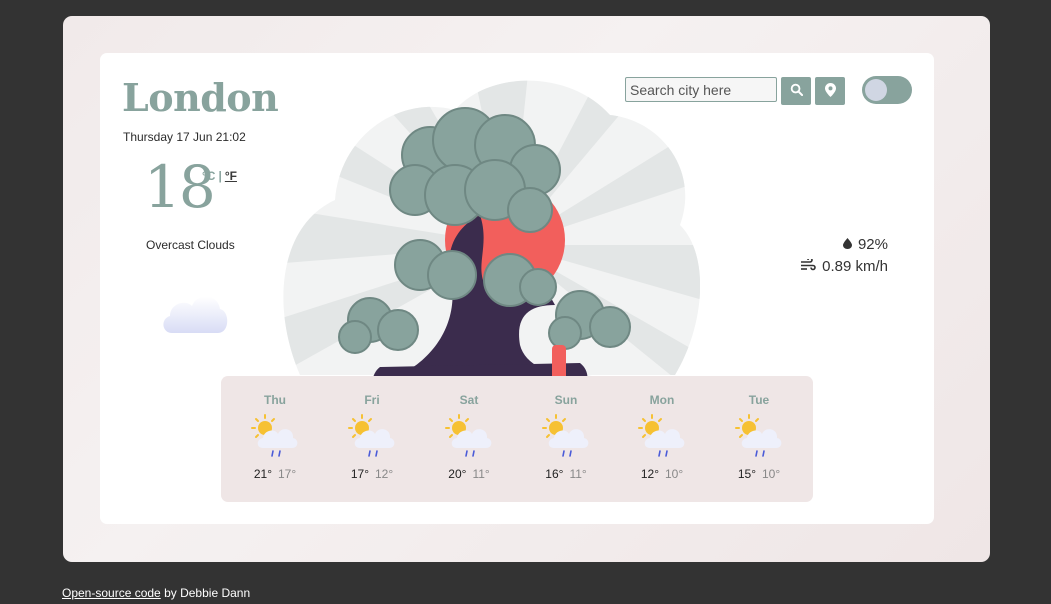 The width and height of the screenshot is (1051, 604). What do you see at coordinates (457, 474) in the screenshot?
I see `forecast-high: 20°` at bounding box center [457, 474].